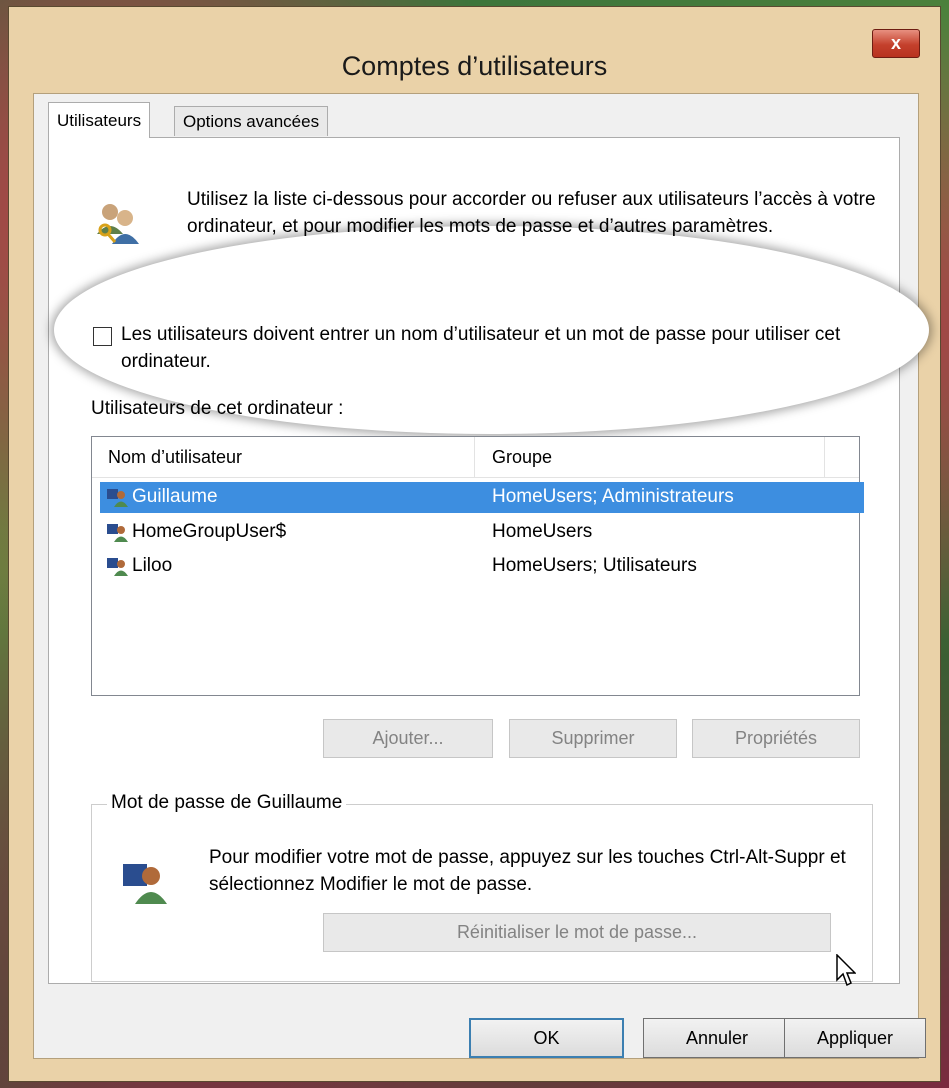 This screenshot has height=1088, width=949. What do you see at coordinates (846, 970) in the screenshot?
I see `mouse-cursor-icon` at bounding box center [846, 970].